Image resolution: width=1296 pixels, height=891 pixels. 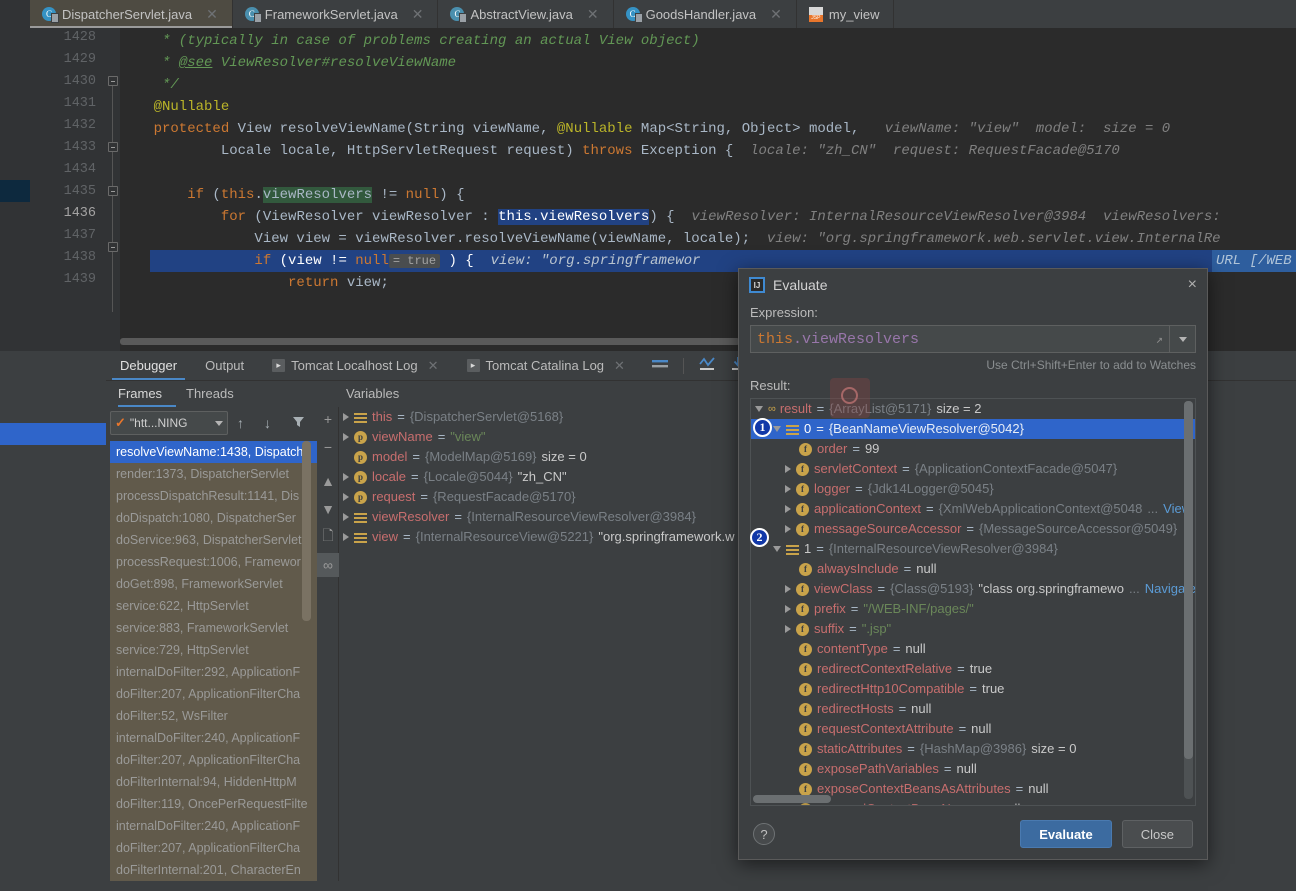 I want to click on result-tree-row-index-1: 1 = {InternalResourceViewResolver@3984}, so click(x=973, y=549).